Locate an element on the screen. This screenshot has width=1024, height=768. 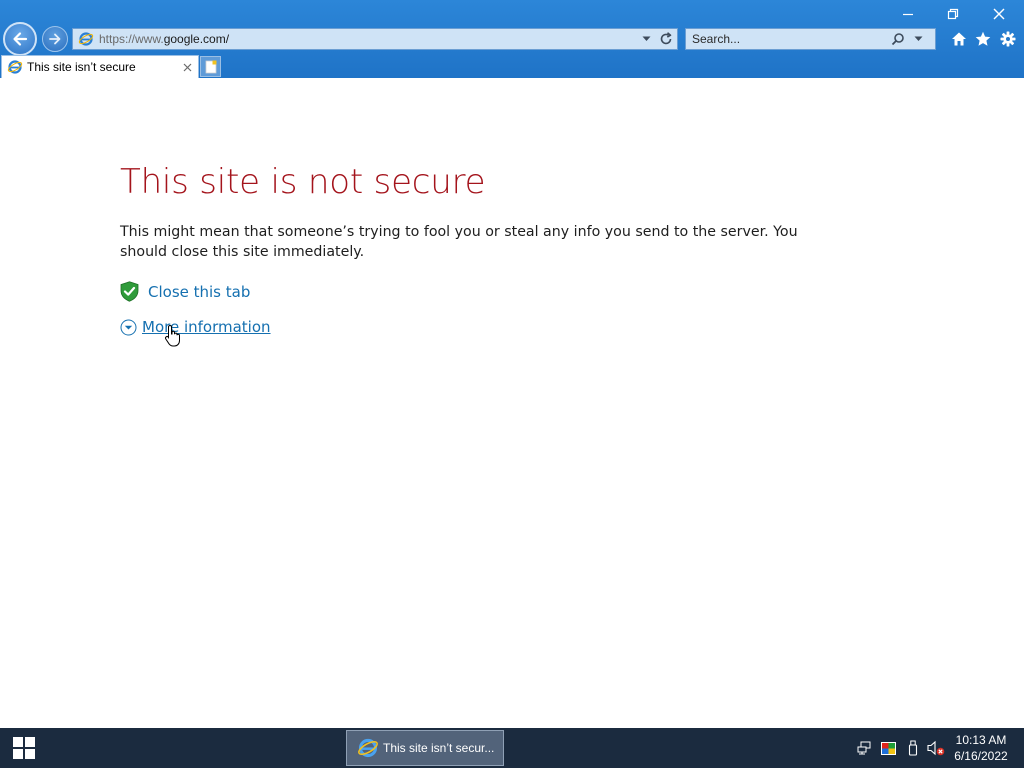
clock-time: 10:13 AM is located at coordinates (981, 740).